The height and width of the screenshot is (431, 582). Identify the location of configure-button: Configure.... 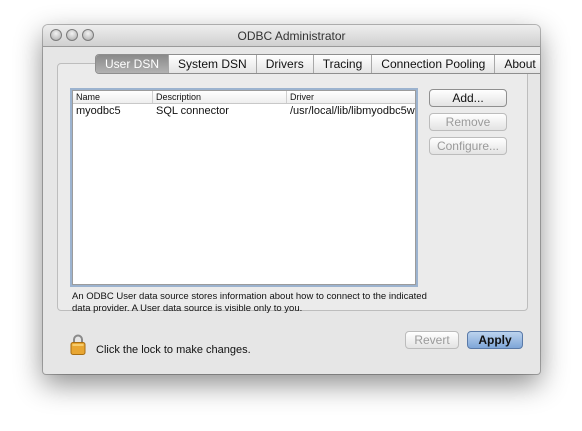
(468, 146).